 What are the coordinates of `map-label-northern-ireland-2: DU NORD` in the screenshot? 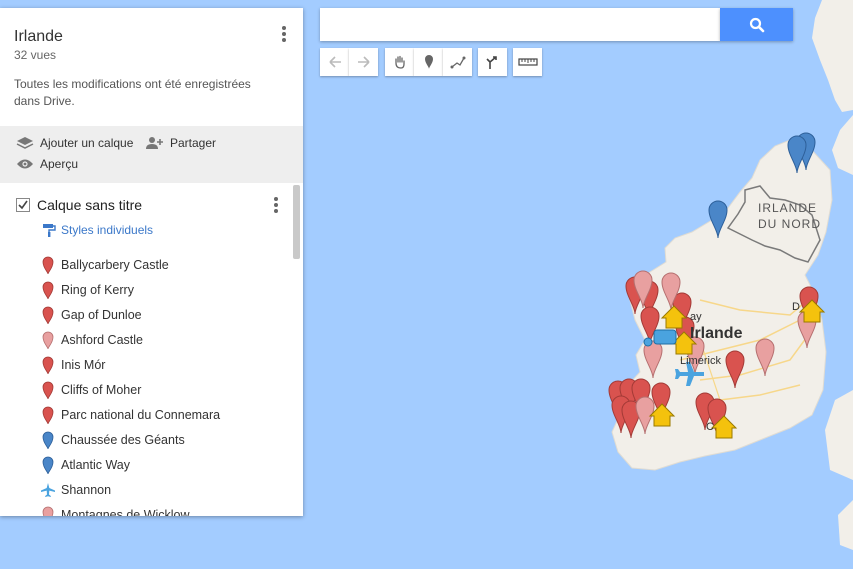 It's located at (789, 224).